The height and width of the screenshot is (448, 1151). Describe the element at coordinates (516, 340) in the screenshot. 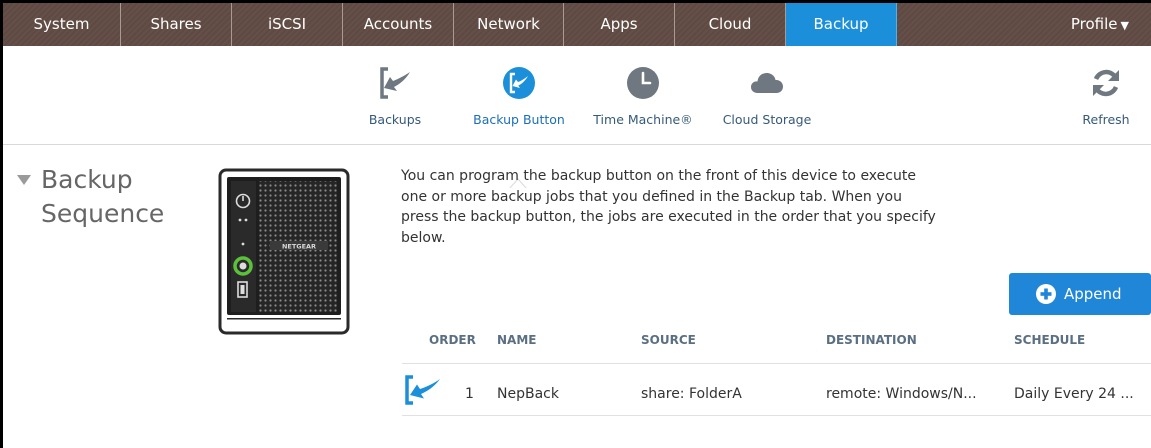

I see `col-header-name: NAME` at that location.